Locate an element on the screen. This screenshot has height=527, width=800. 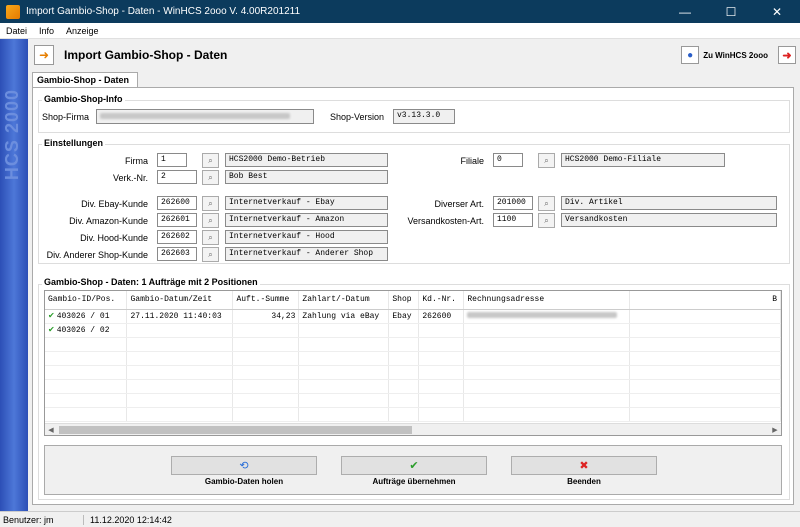
col-b: B is located at coordinates (705, 300).